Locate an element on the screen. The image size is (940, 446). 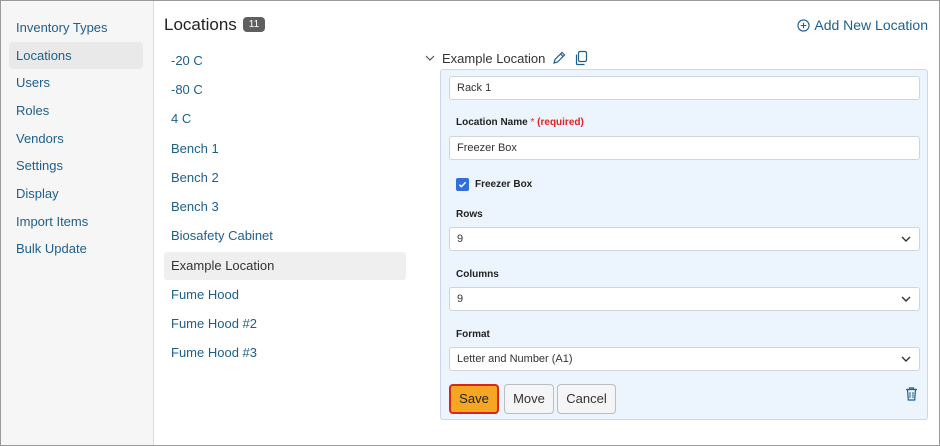
sidebar-item-locations: Locations is located at coordinates (76, 55).